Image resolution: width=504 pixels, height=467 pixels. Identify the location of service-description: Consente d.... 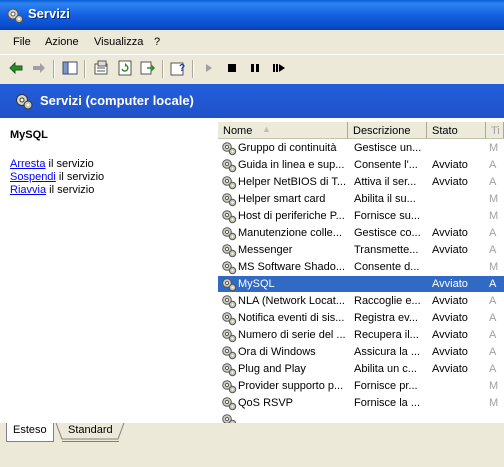
(387, 267).